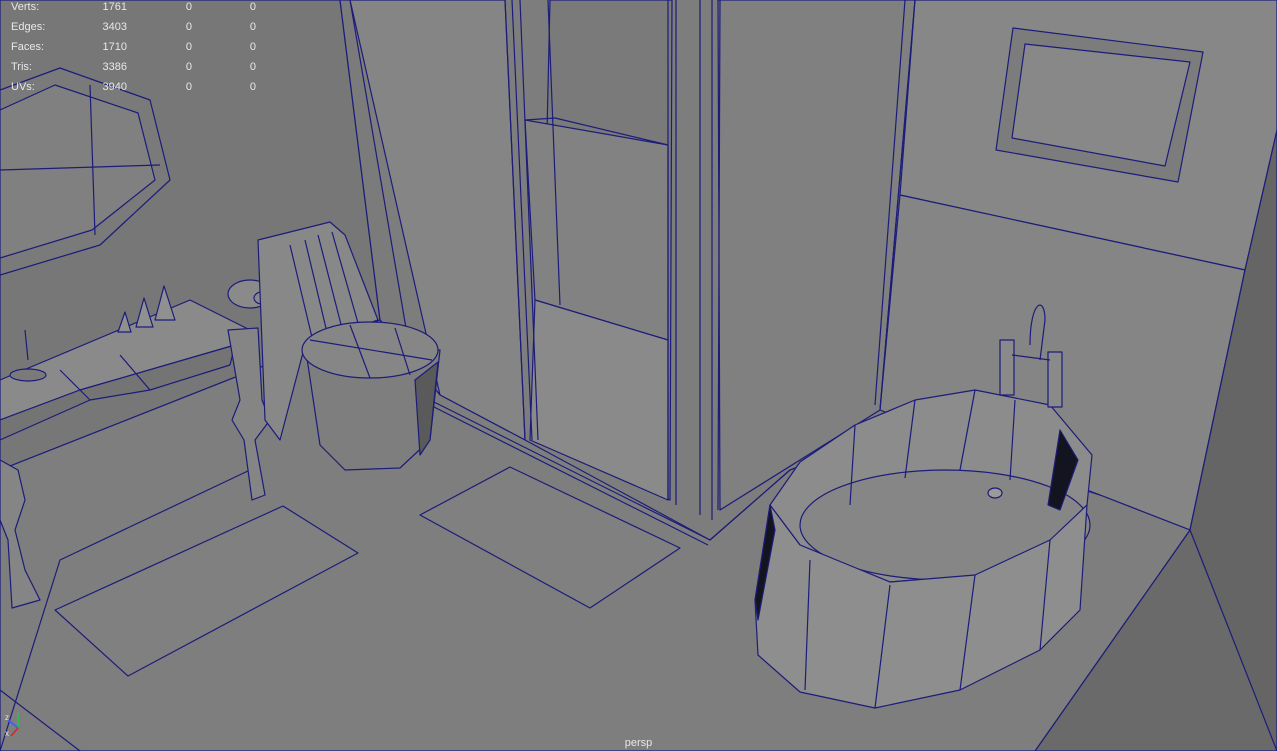 This screenshot has height=751, width=1277. What do you see at coordinates (21, 67) in the screenshot?
I see `hud-label: Tris:` at bounding box center [21, 67].